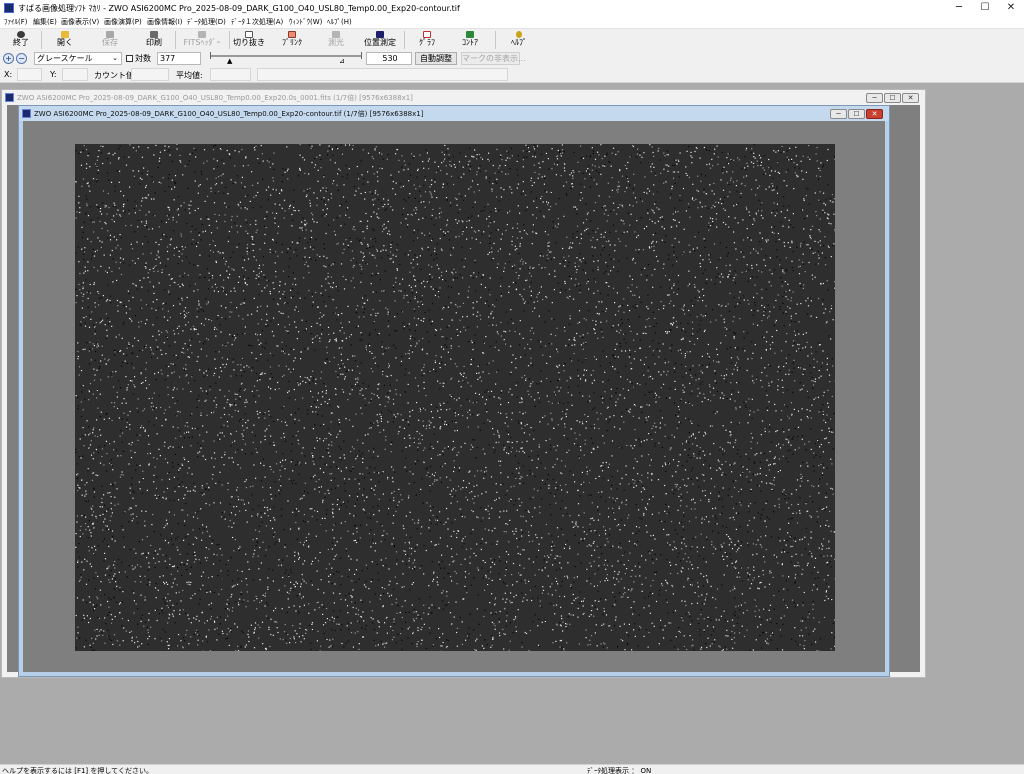 The image size is (1024, 774). I want to click on x-label: X:, so click(8, 74).